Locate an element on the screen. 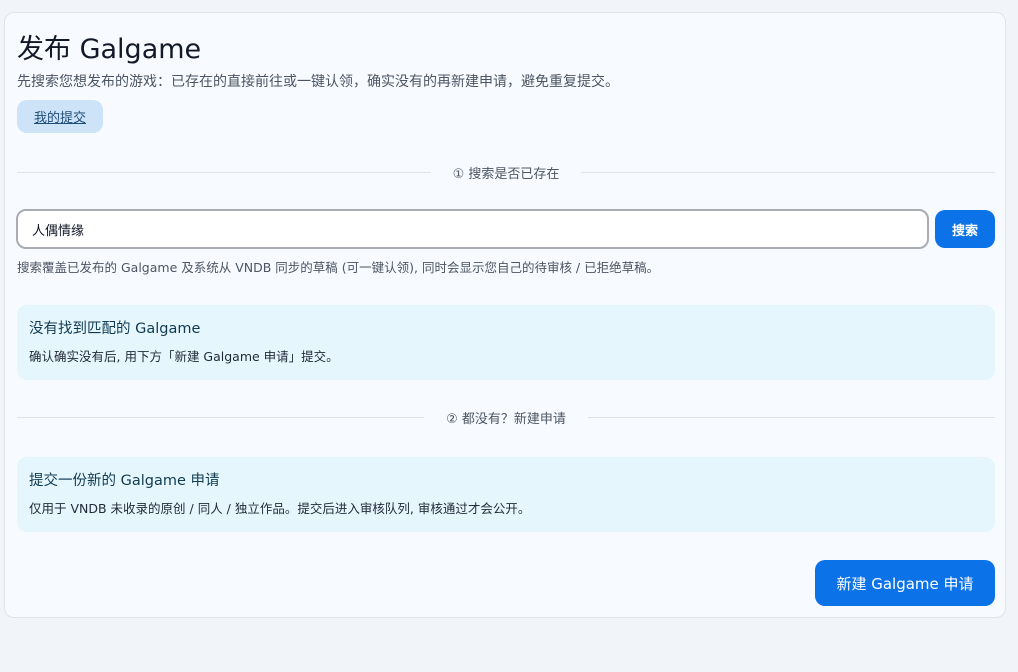  no-match-title: 没有找到匹配的 Galgame is located at coordinates (115, 329).